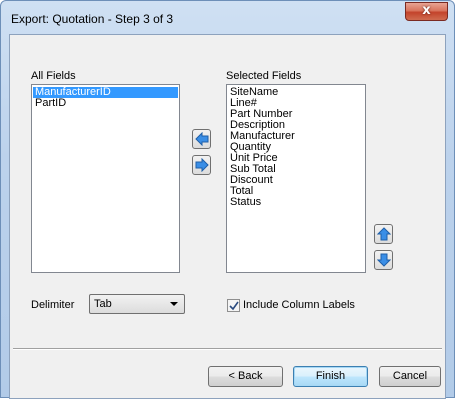 This screenshot has width=455, height=399. I want to click on delimiter-value: Tab, so click(103, 304).